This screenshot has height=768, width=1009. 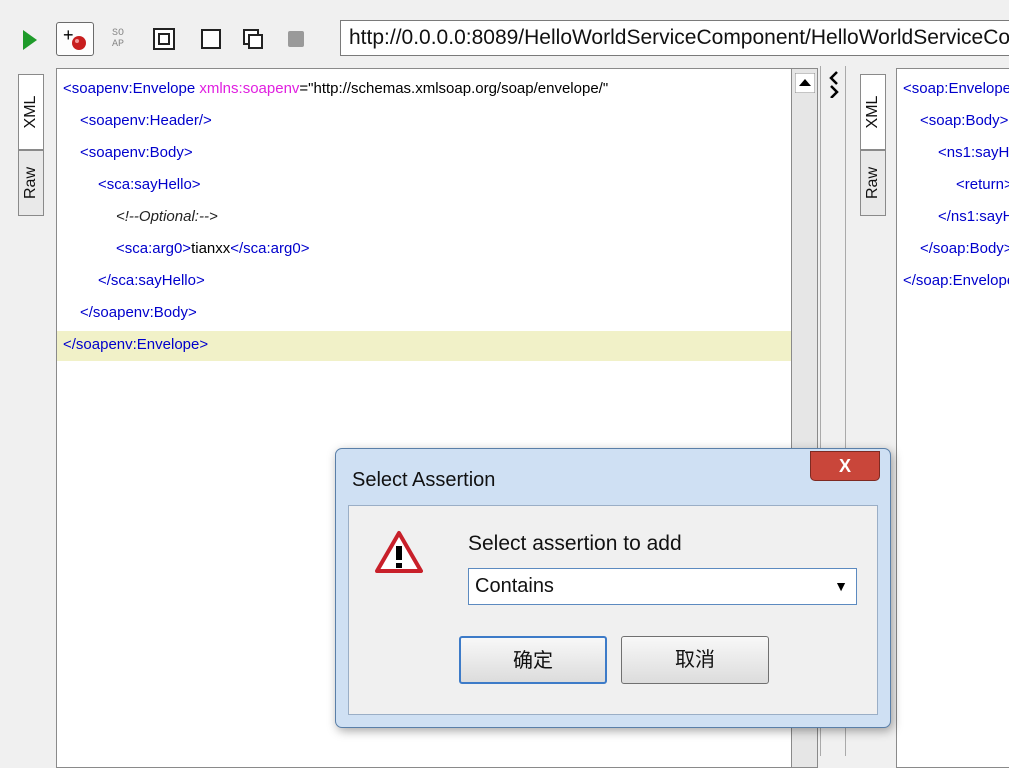 What do you see at coordinates (956, 88) in the screenshot?
I see `xml-line: <soap:Envelope` at bounding box center [956, 88].